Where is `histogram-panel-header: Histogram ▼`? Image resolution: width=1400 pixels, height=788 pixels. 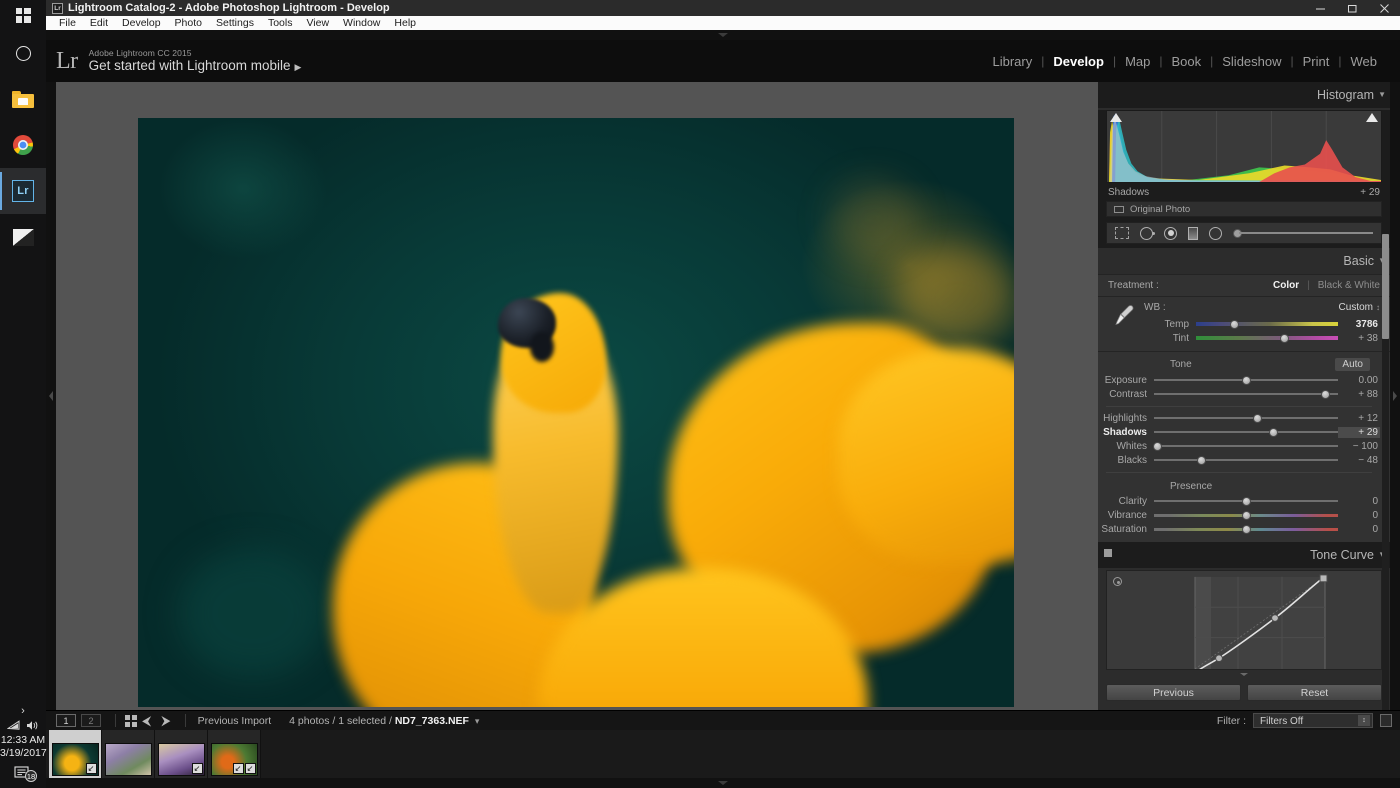 histogram-panel-header: Histogram ▼ is located at coordinates (1244, 95).